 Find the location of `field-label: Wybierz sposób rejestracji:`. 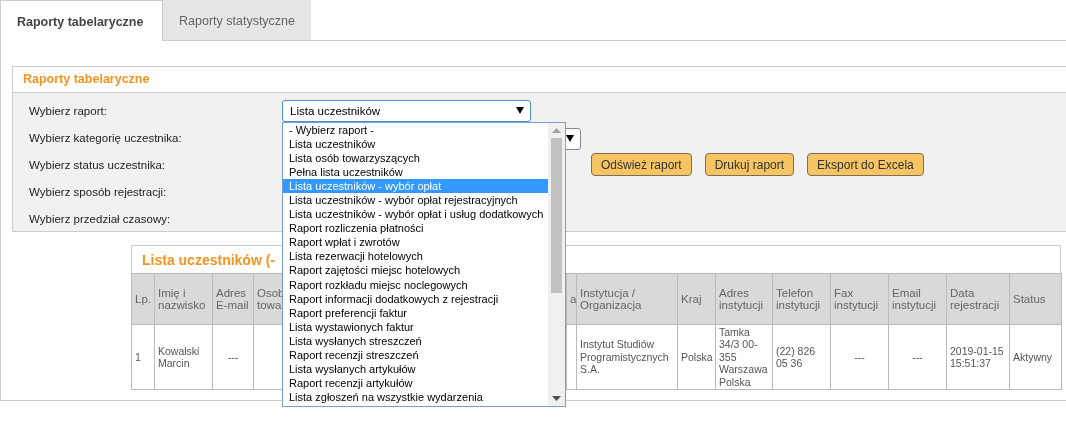

field-label: Wybierz sposób rejestracji: is located at coordinates (98, 191).